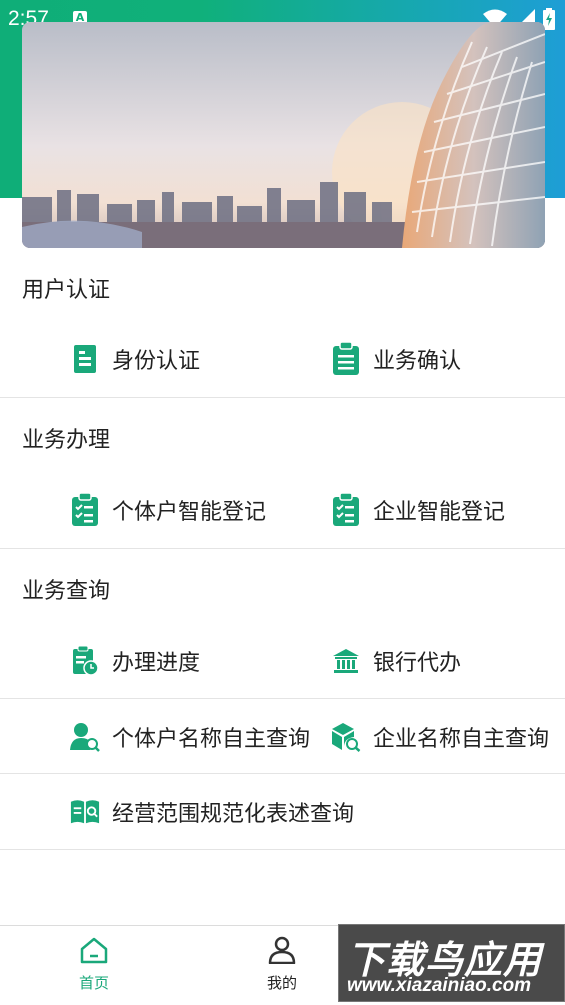 The image size is (565, 1005). What do you see at coordinates (439, 985) in the screenshot?
I see `watermark-url: www.xiazainiao.com` at bounding box center [439, 985].